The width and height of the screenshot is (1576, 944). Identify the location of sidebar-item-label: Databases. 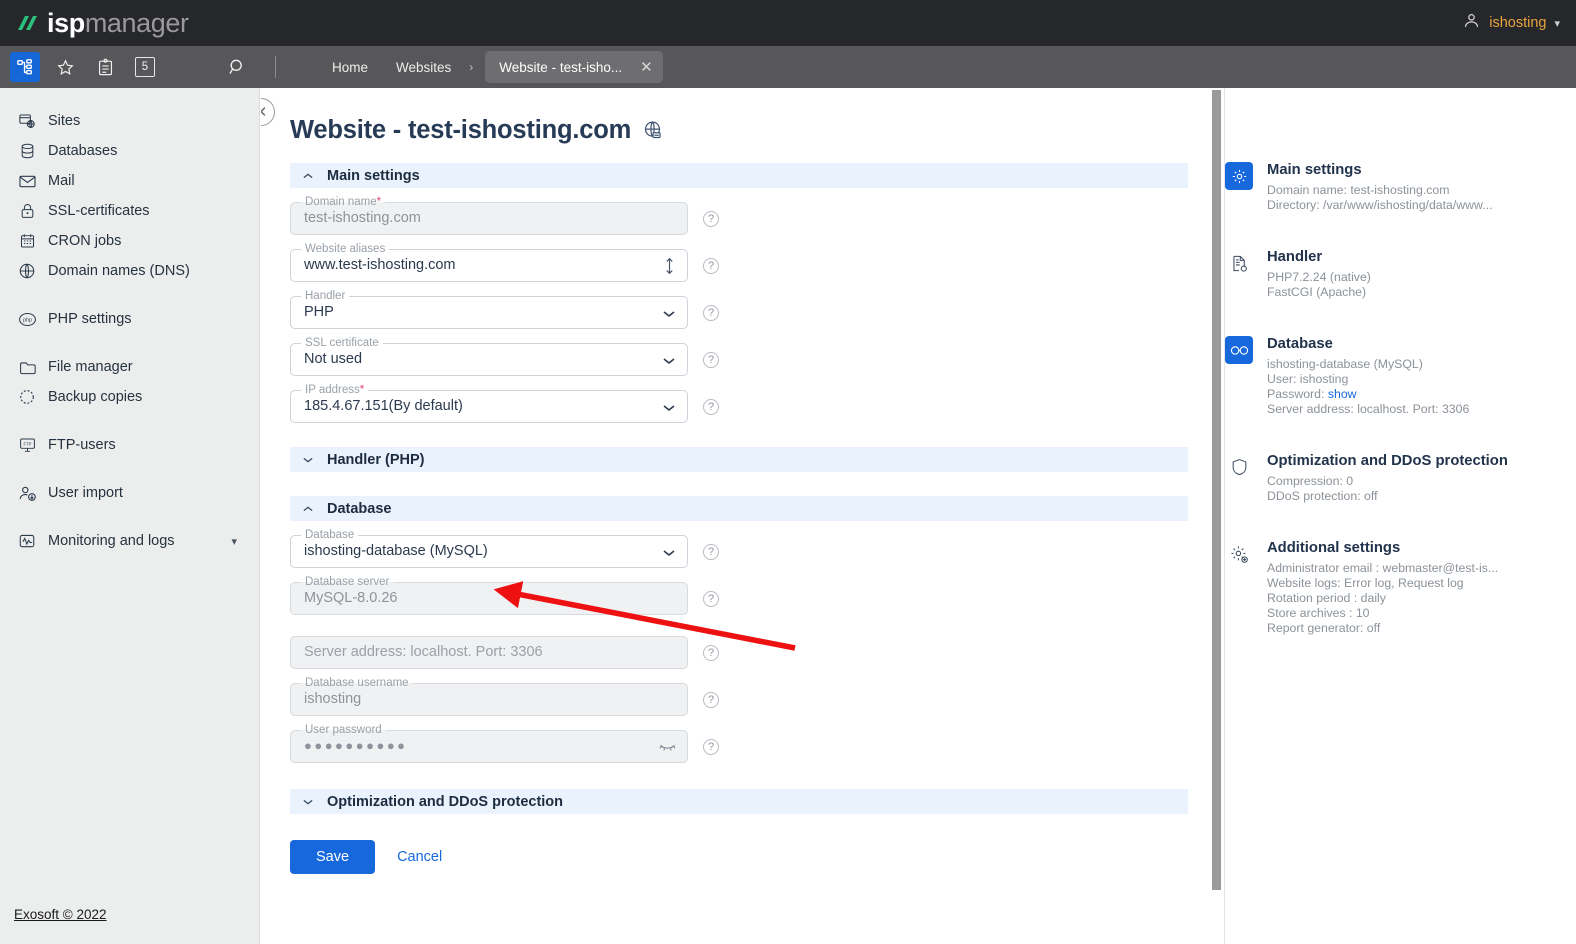
(83, 151).